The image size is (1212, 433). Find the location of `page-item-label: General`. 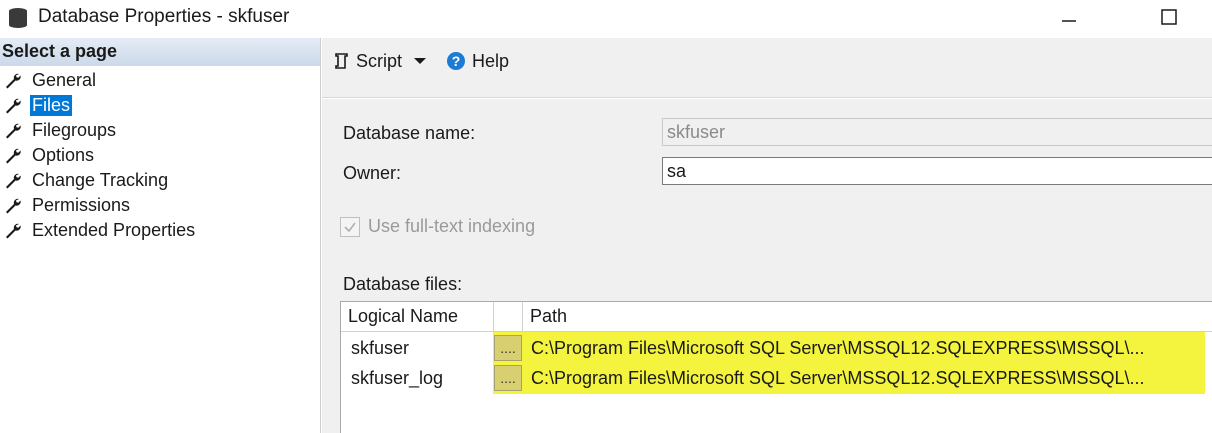

page-item-label: General is located at coordinates (64, 80).